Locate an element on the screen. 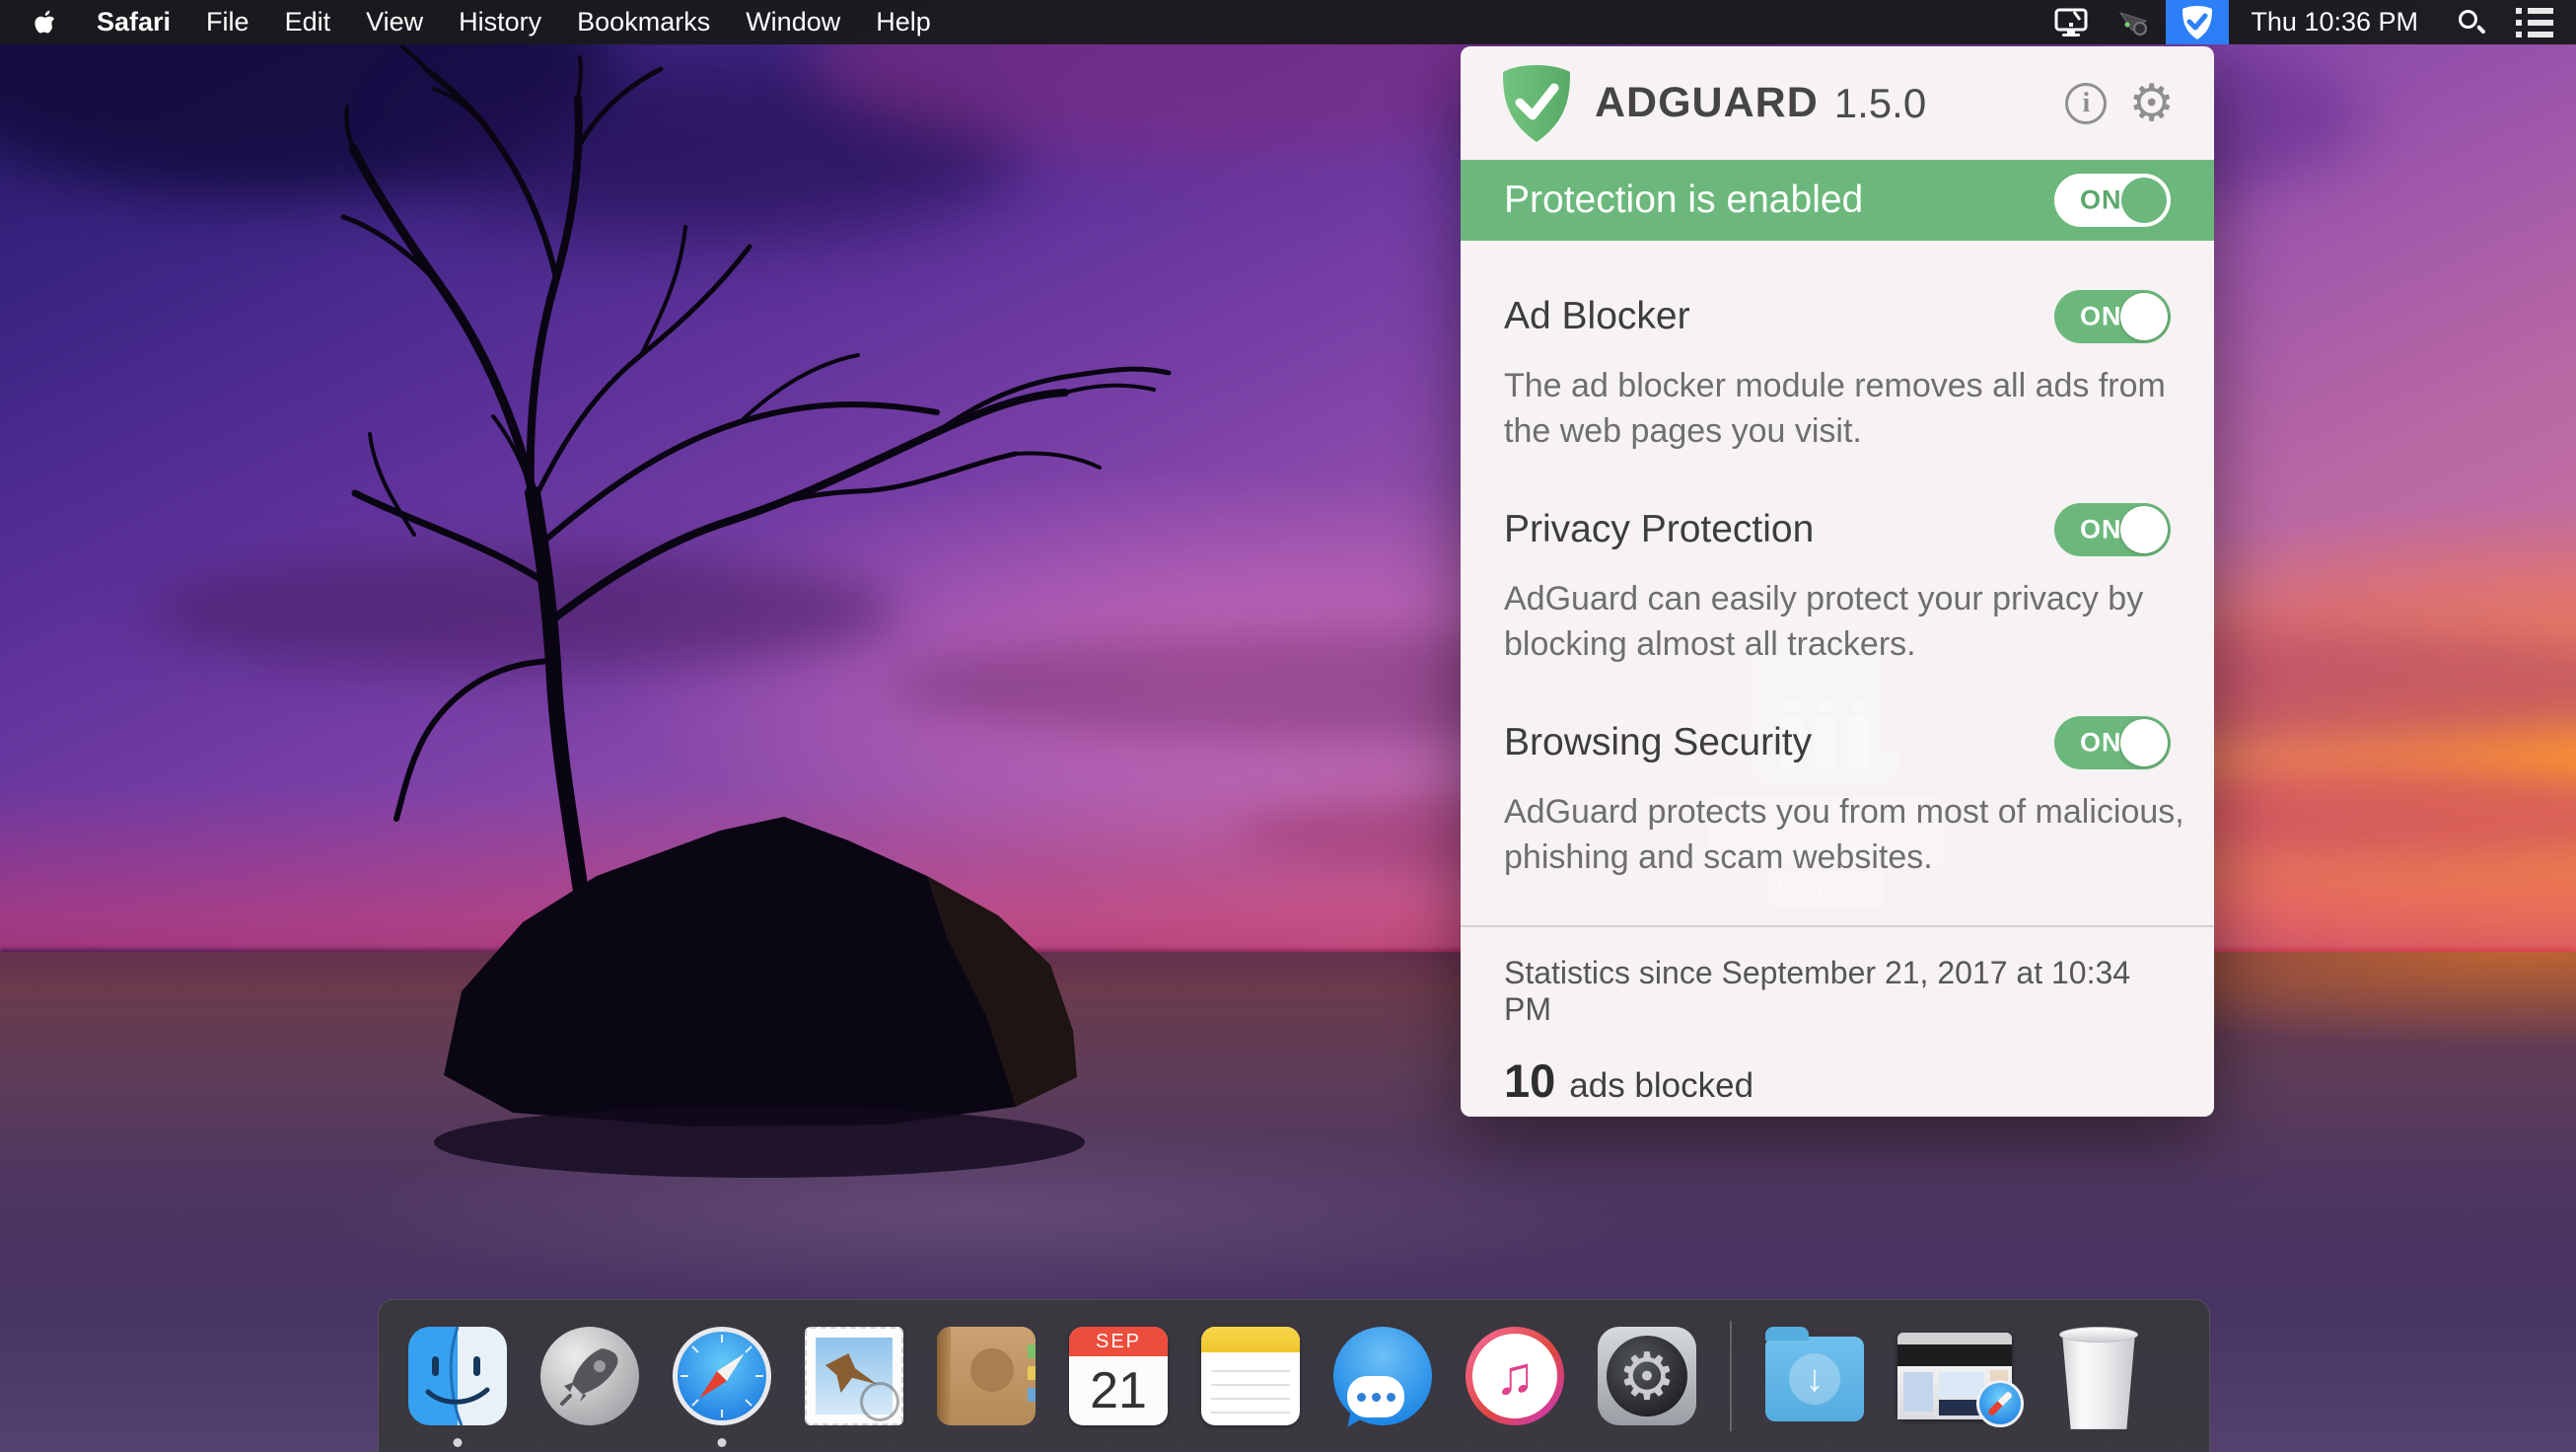 This screenshot has width=2576, height=1452. browsing-security-toggle: ON is located at coordinates (2112, 742).